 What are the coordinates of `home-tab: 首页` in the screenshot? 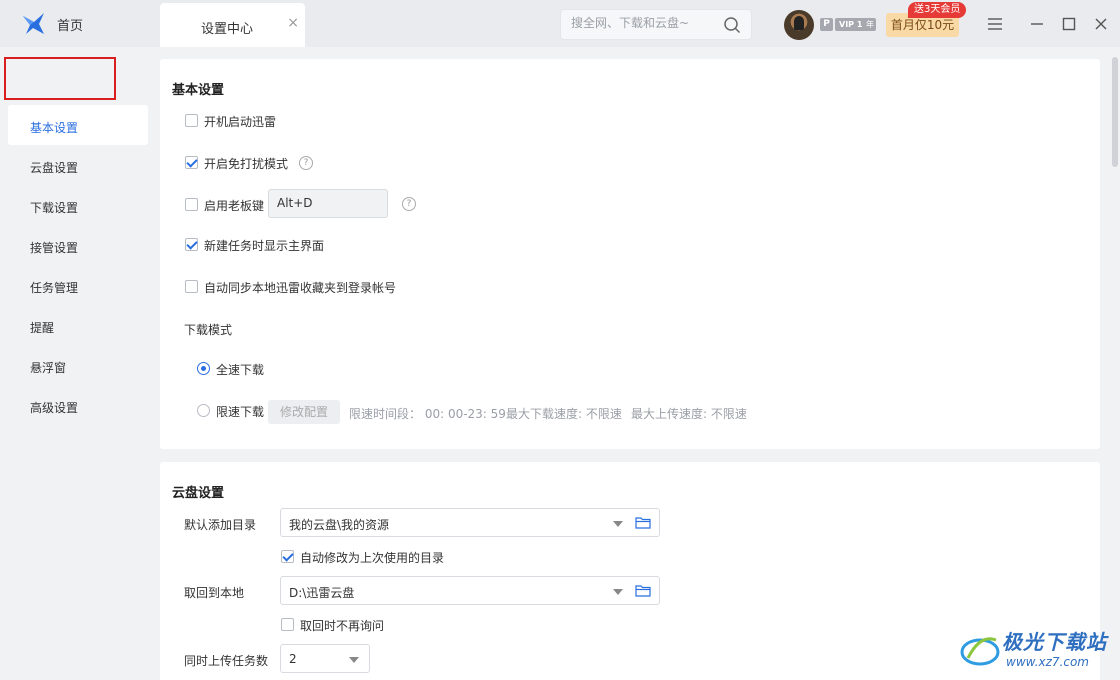 It's located at (70, 24).